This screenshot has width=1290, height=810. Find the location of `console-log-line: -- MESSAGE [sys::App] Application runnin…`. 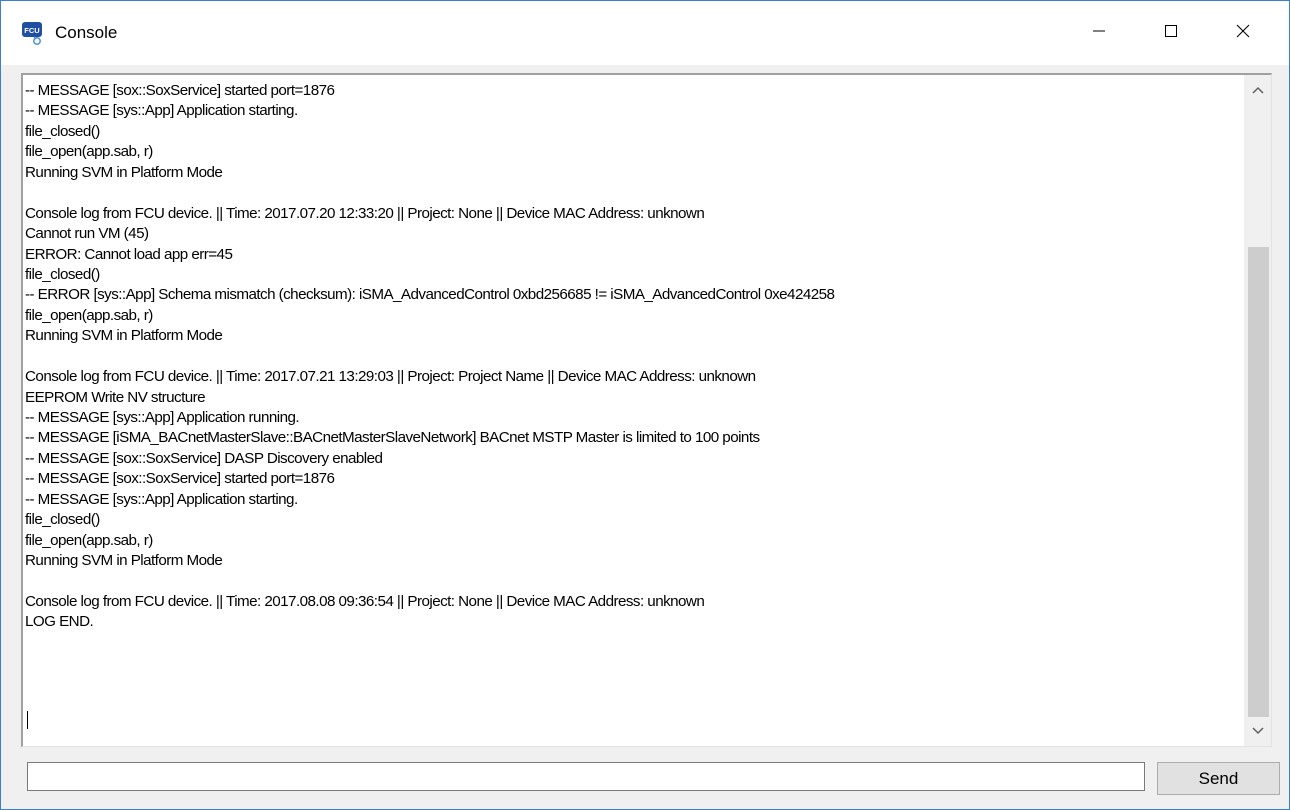

console-log-line: -- MESSAGE [sys::App] Application runnin… is located at coordinates (162, 417).